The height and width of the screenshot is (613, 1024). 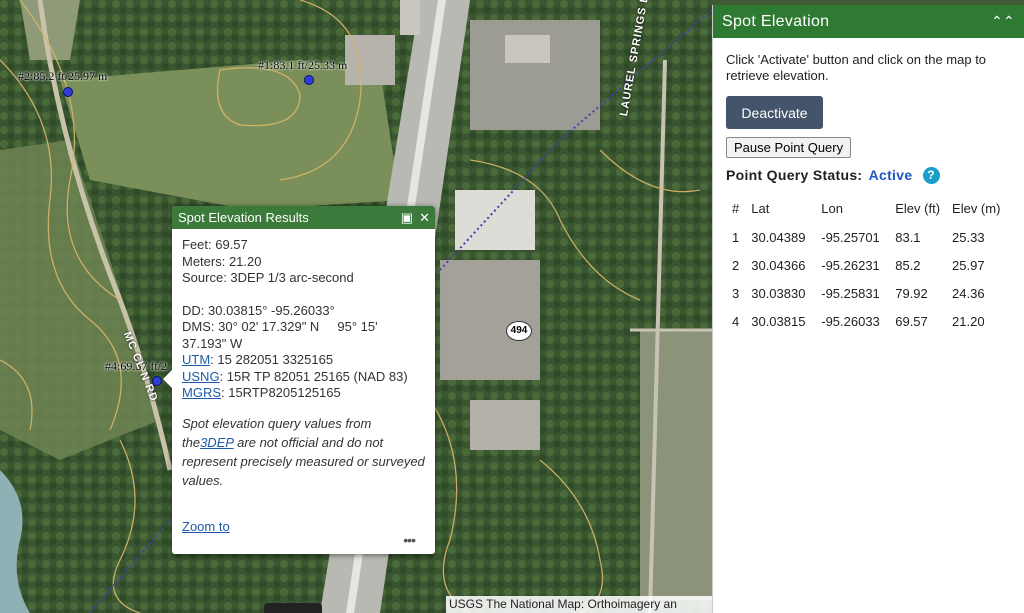 What do you see at coordinates (424, 217) in the screenshot?
I see `close-icon: ✕` at bounding box center [424, 217].